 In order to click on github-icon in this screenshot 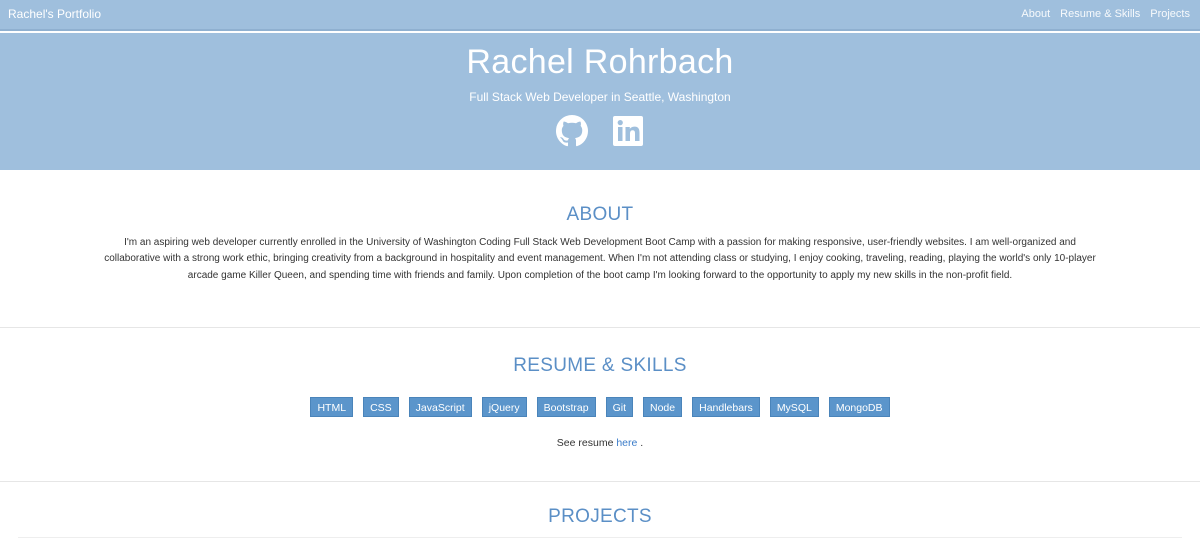, I will do `click(572, 131)`.